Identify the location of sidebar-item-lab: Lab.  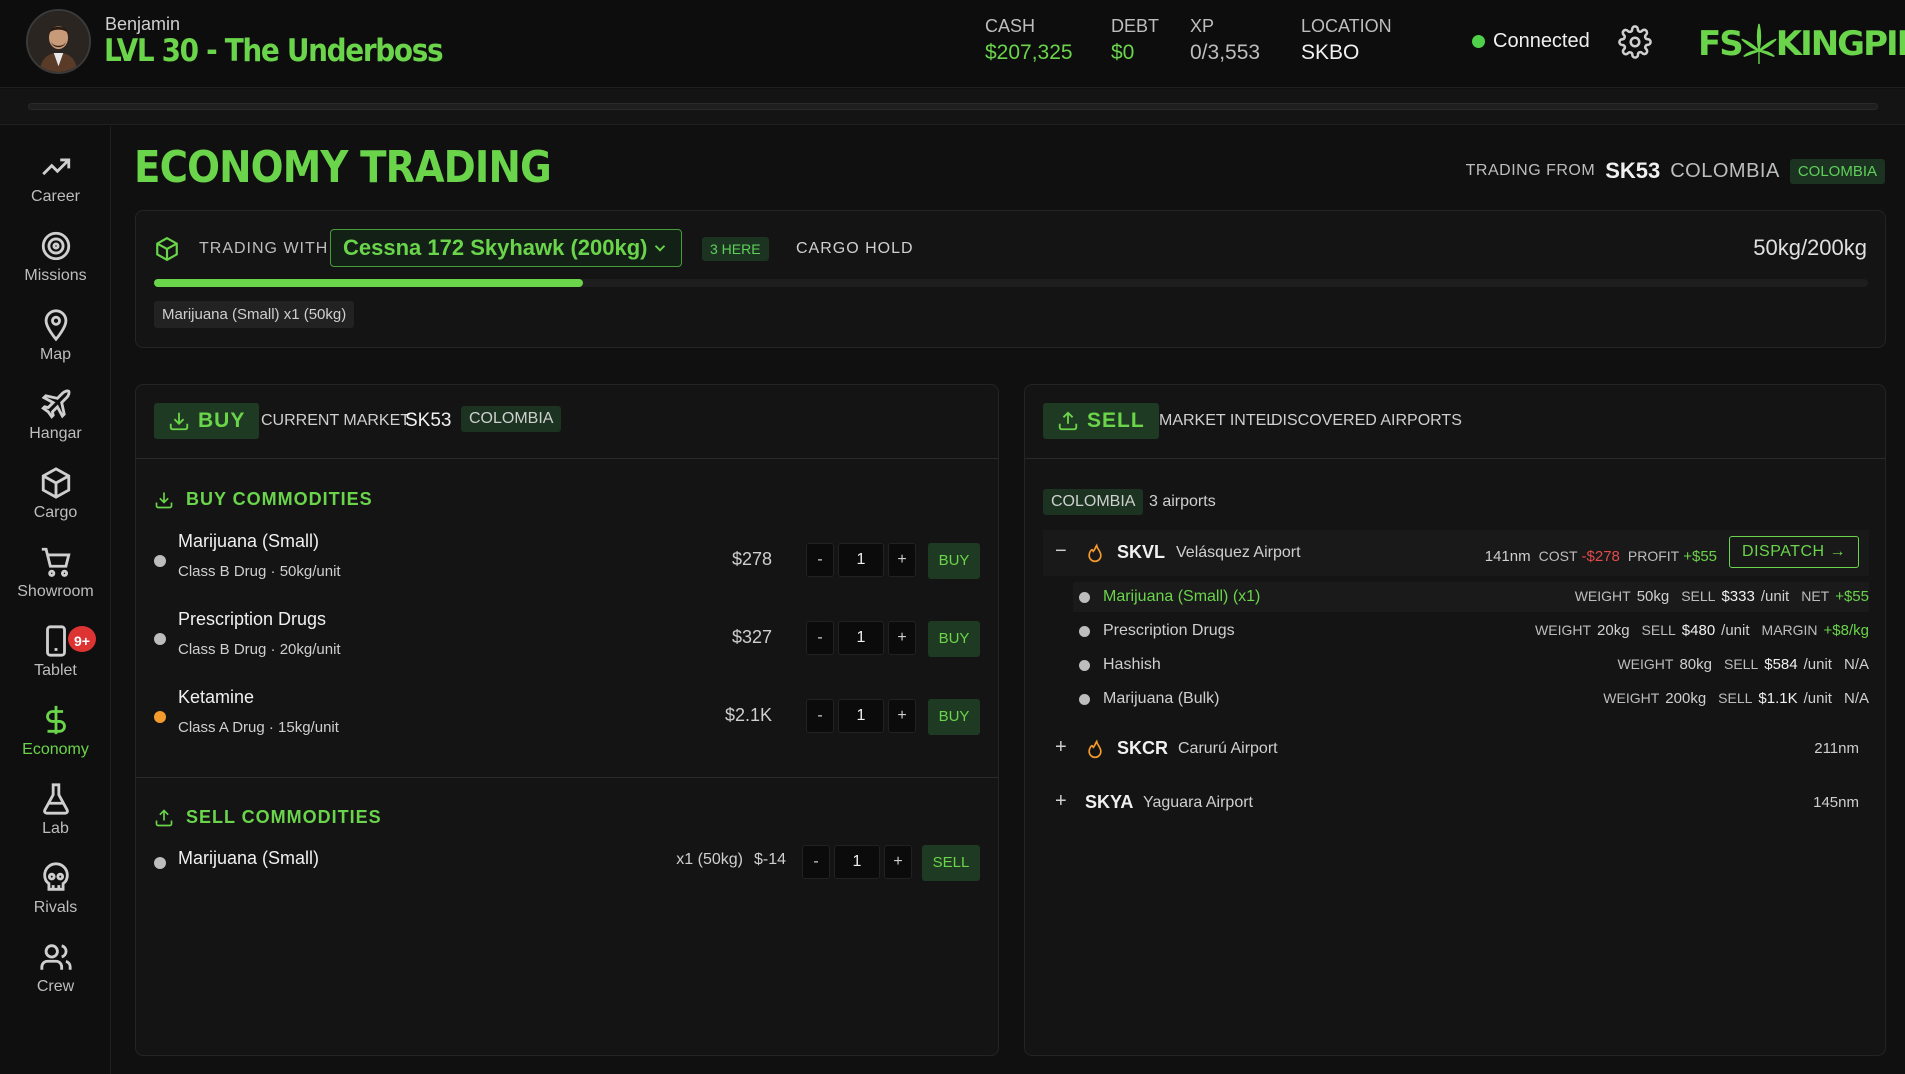
(55, 809).